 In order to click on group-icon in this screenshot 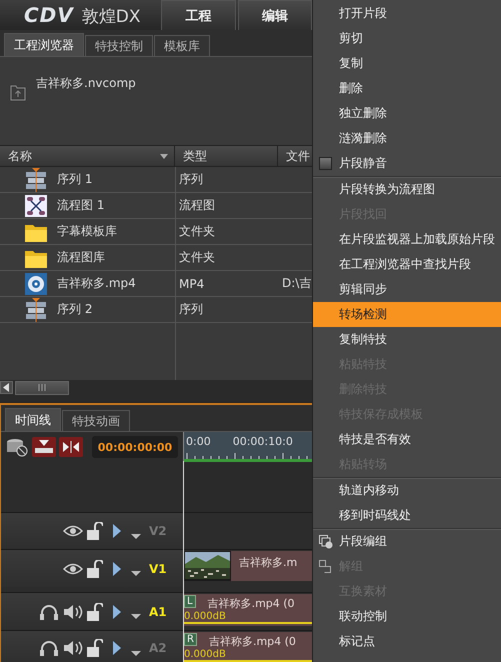, I will do `click(326, 542)`.